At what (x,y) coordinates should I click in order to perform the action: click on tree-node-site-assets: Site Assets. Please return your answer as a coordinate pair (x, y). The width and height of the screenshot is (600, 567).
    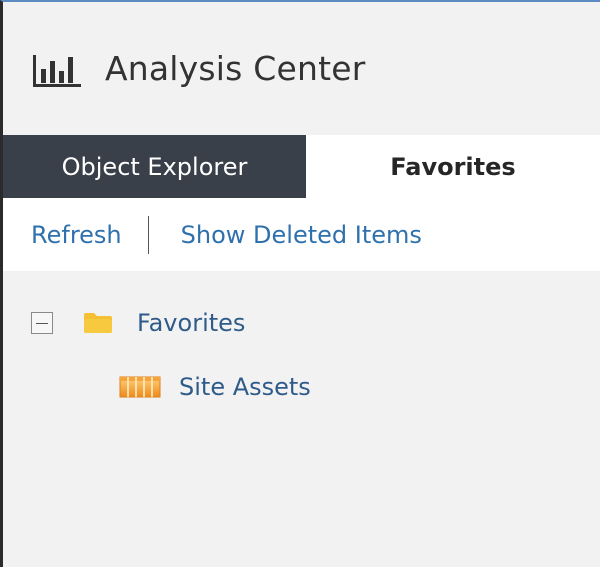
    Looking at the image, I should click on (215, 387).